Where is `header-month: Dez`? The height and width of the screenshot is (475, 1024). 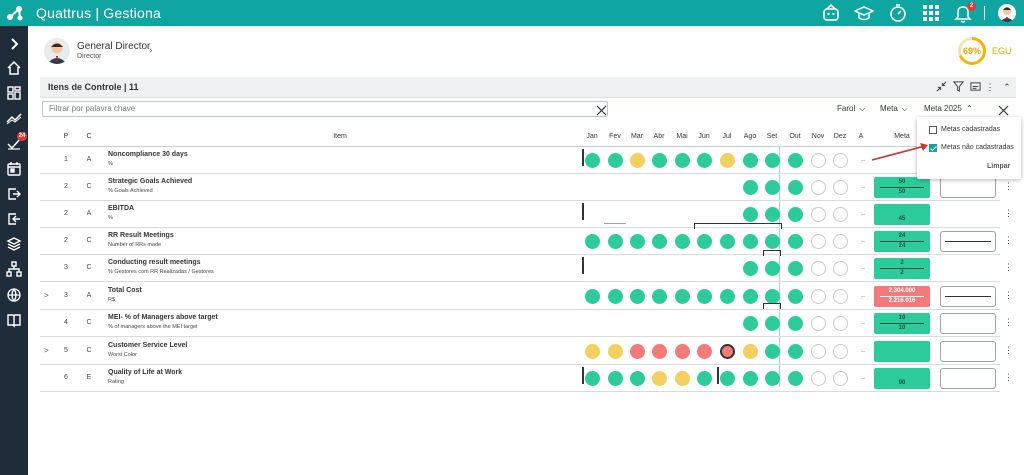 header-month: Dez is located at coordinates (840, 136).